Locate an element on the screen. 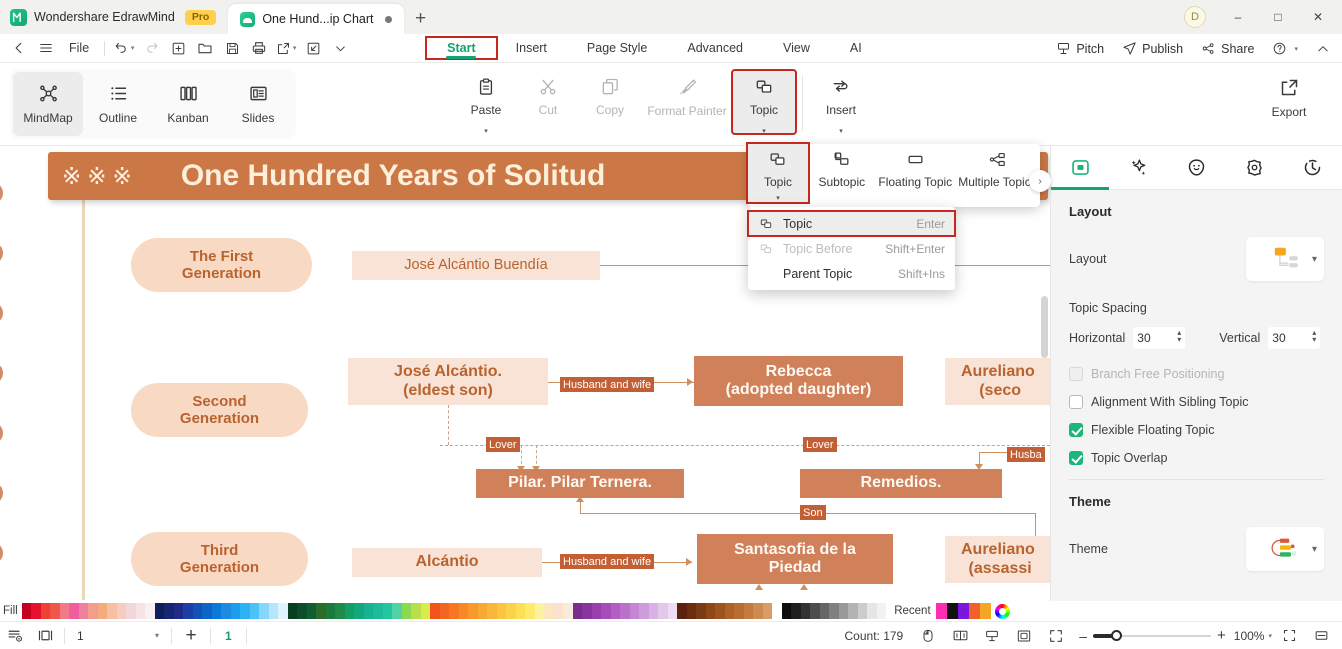 The height and width of the screenshot is (649, 1342). insert-button: Insert ▾ is located at coordinates (841, 103).